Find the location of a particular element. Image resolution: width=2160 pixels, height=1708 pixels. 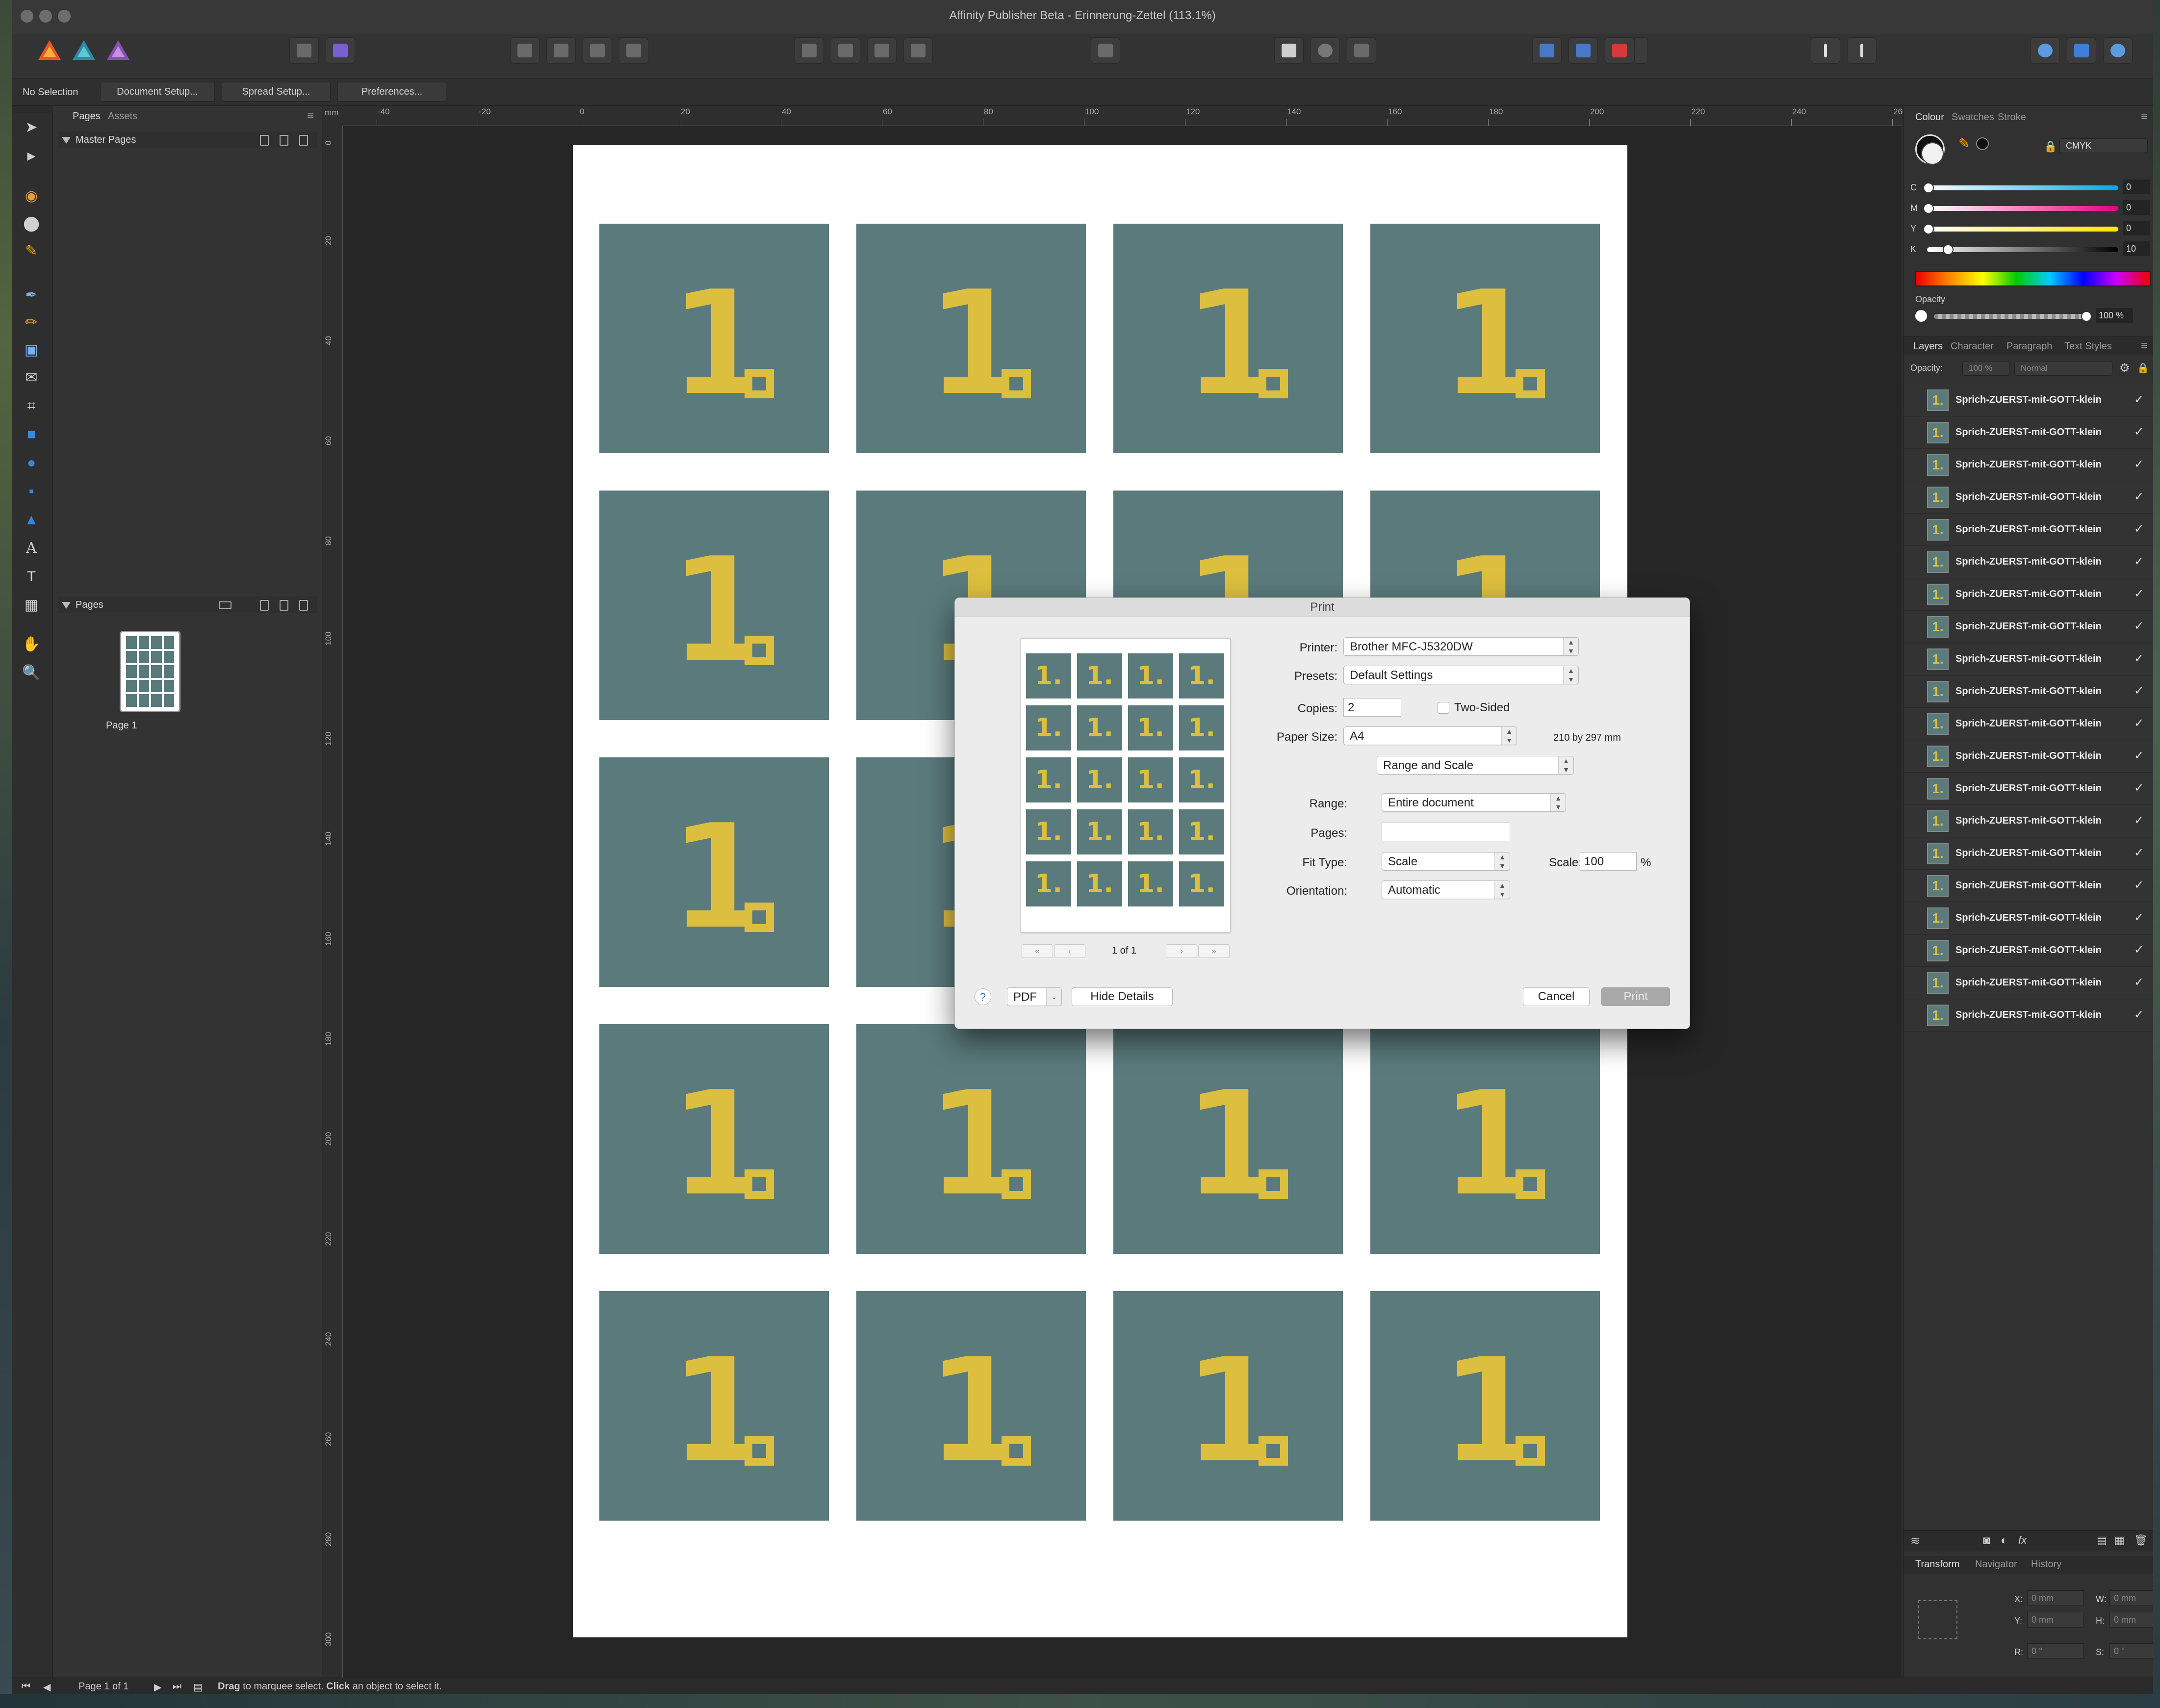

add-master-icon is located at coordinates (264, 140).